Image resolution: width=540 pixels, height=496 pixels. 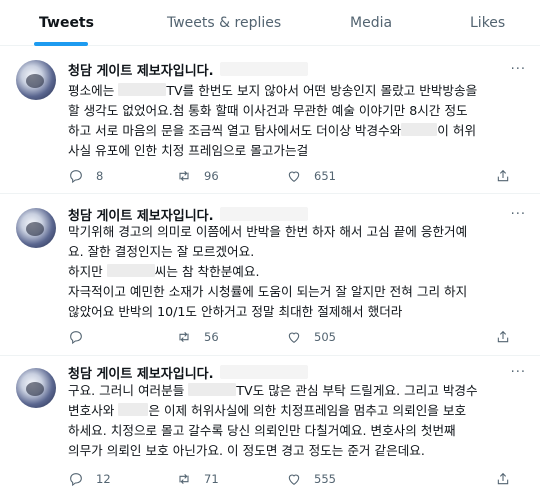 I want to click on tab-media: Media, so click(x=371, y=23).